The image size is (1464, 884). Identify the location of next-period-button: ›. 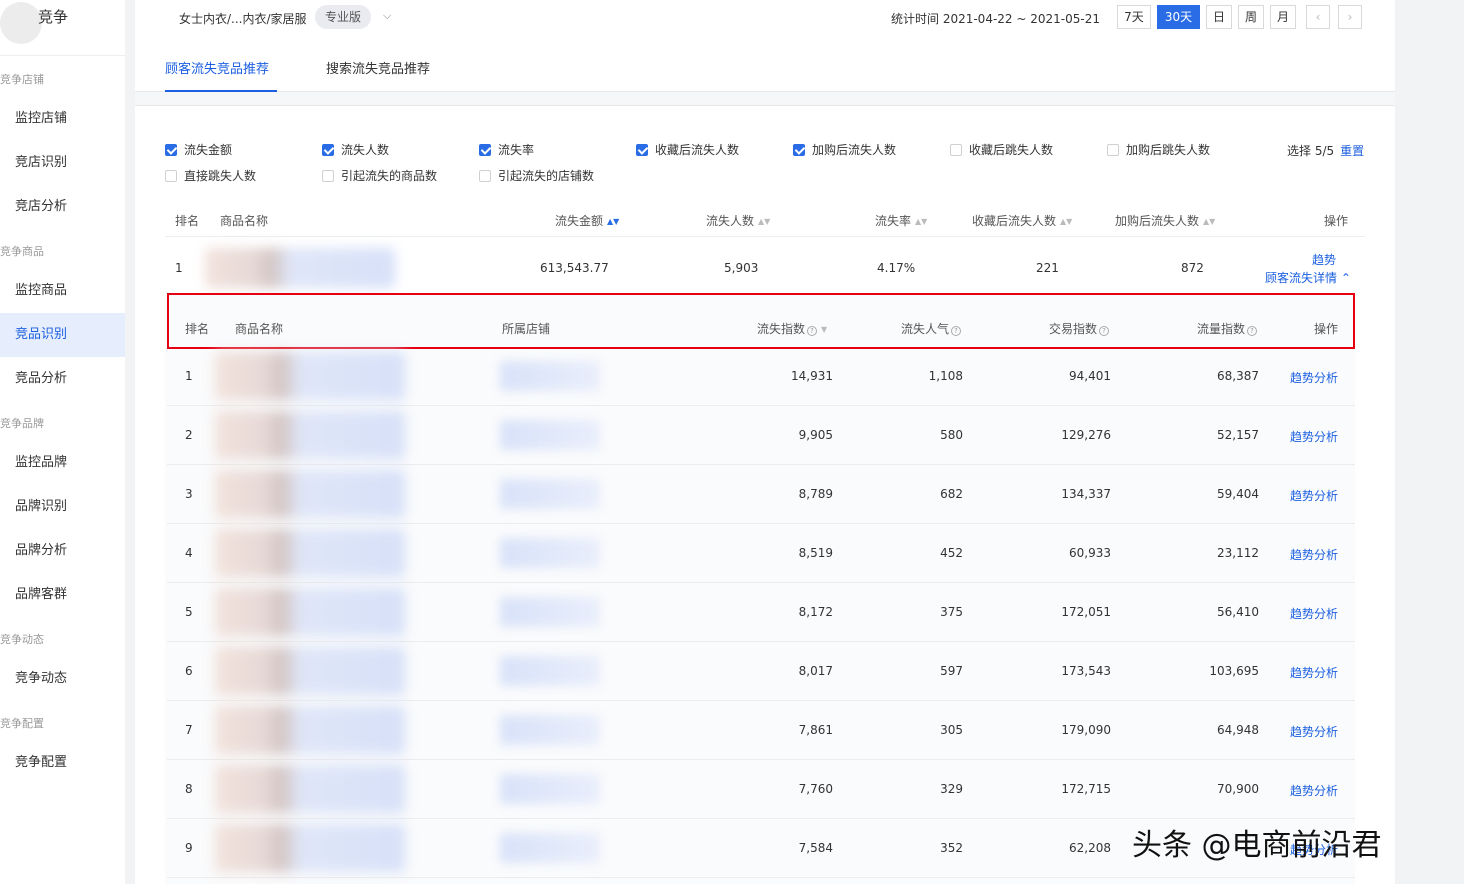
(1350, 17).